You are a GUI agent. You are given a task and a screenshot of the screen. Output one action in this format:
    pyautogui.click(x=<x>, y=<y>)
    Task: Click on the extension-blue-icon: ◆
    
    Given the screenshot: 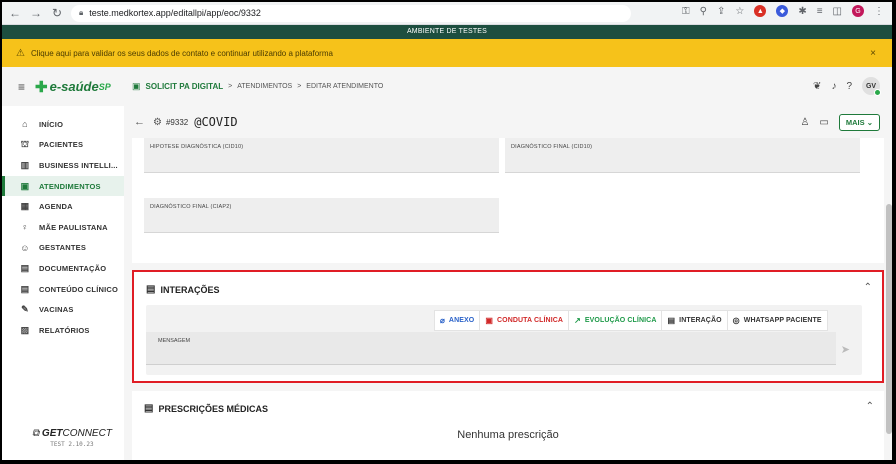 What is the action you would take?
    pyautogui.click(x=782, y=11)
    